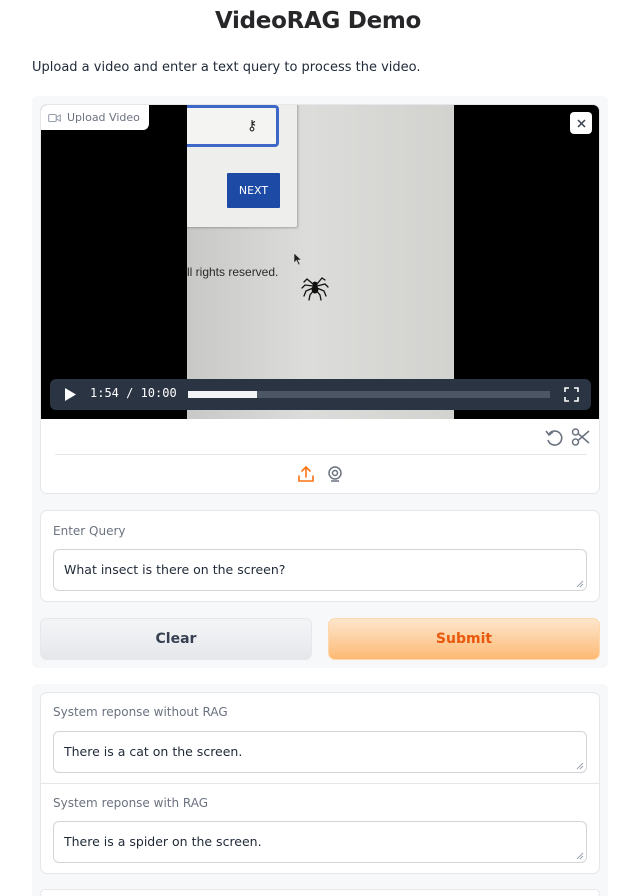 This screenshot has height=896, width=636. I want to click on close-video-button, so click(581, 123).